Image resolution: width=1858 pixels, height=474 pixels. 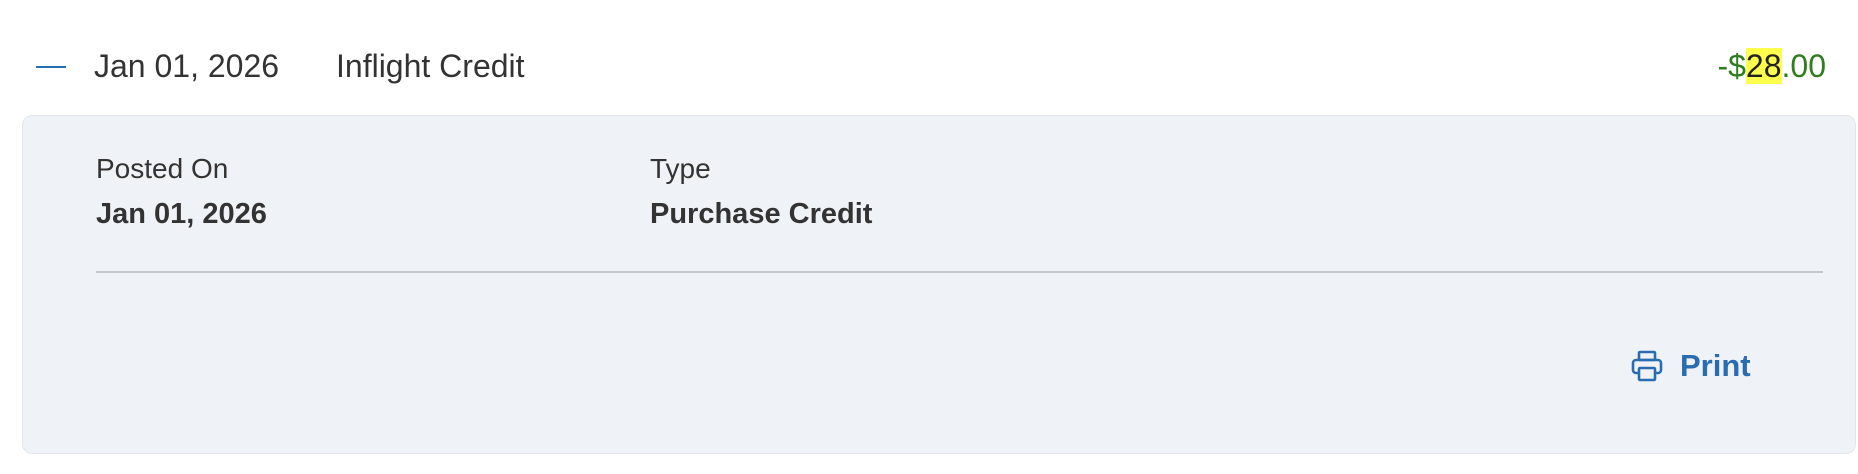 What do you see at coordinates (1731, 66) in the screenshot?
I see `amount-prefix: -$` at bounding box center [1731, 66].